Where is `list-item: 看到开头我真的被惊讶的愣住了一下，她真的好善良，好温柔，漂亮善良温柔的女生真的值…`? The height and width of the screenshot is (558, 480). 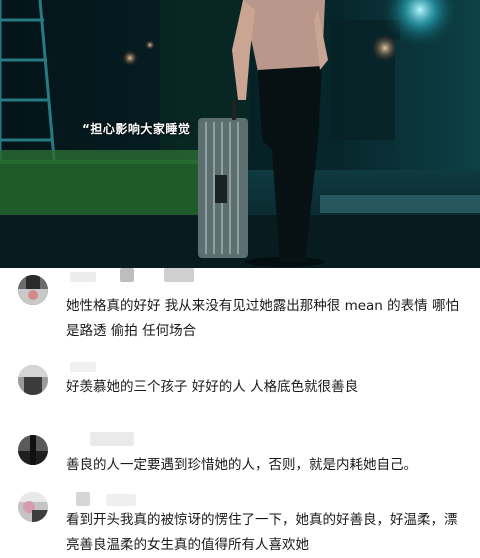 list-item: 看到开头我真的被惊讶的愣住了一下，她真的好善良，好温柔，漂亮善良温柔的女生真的值… is located at coordinates (240, 525).